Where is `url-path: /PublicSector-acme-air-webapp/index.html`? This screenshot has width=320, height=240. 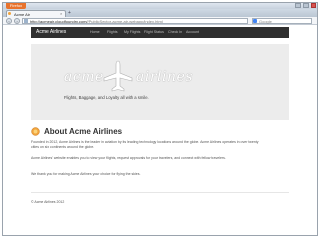 url-path: /PublicSector-acme-air-webapp/index.html is located at coordinates (125, 21).